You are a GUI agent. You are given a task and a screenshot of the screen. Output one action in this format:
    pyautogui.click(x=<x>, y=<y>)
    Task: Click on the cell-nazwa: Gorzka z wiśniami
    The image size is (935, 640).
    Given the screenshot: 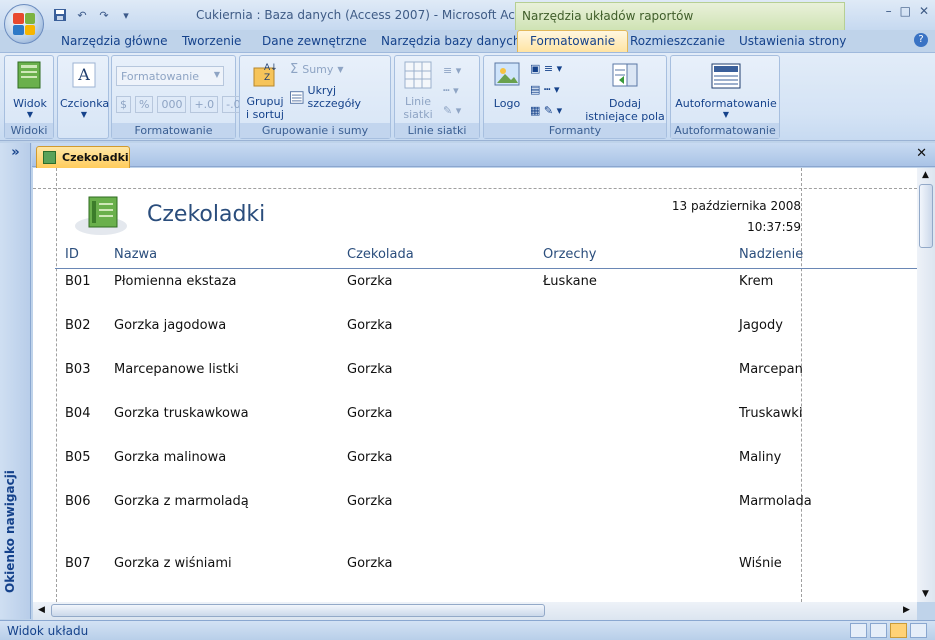 What is the action you would take?
    pyautogui.click(x=173, y=563)
    